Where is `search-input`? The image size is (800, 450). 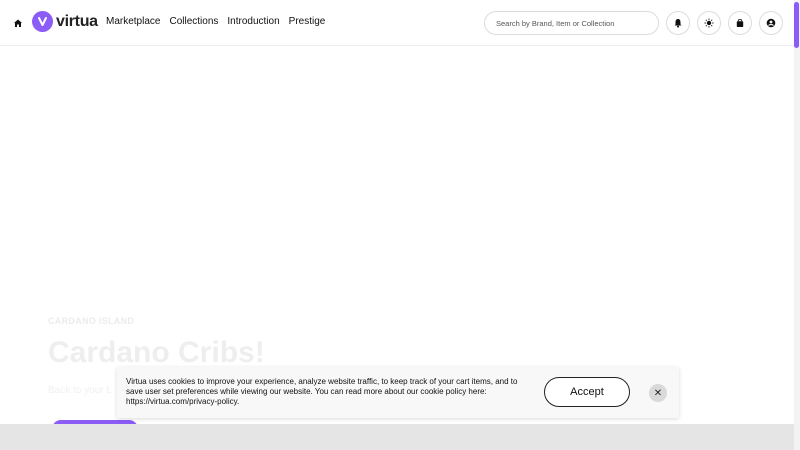 search-input is located at coordinates (571, 23).